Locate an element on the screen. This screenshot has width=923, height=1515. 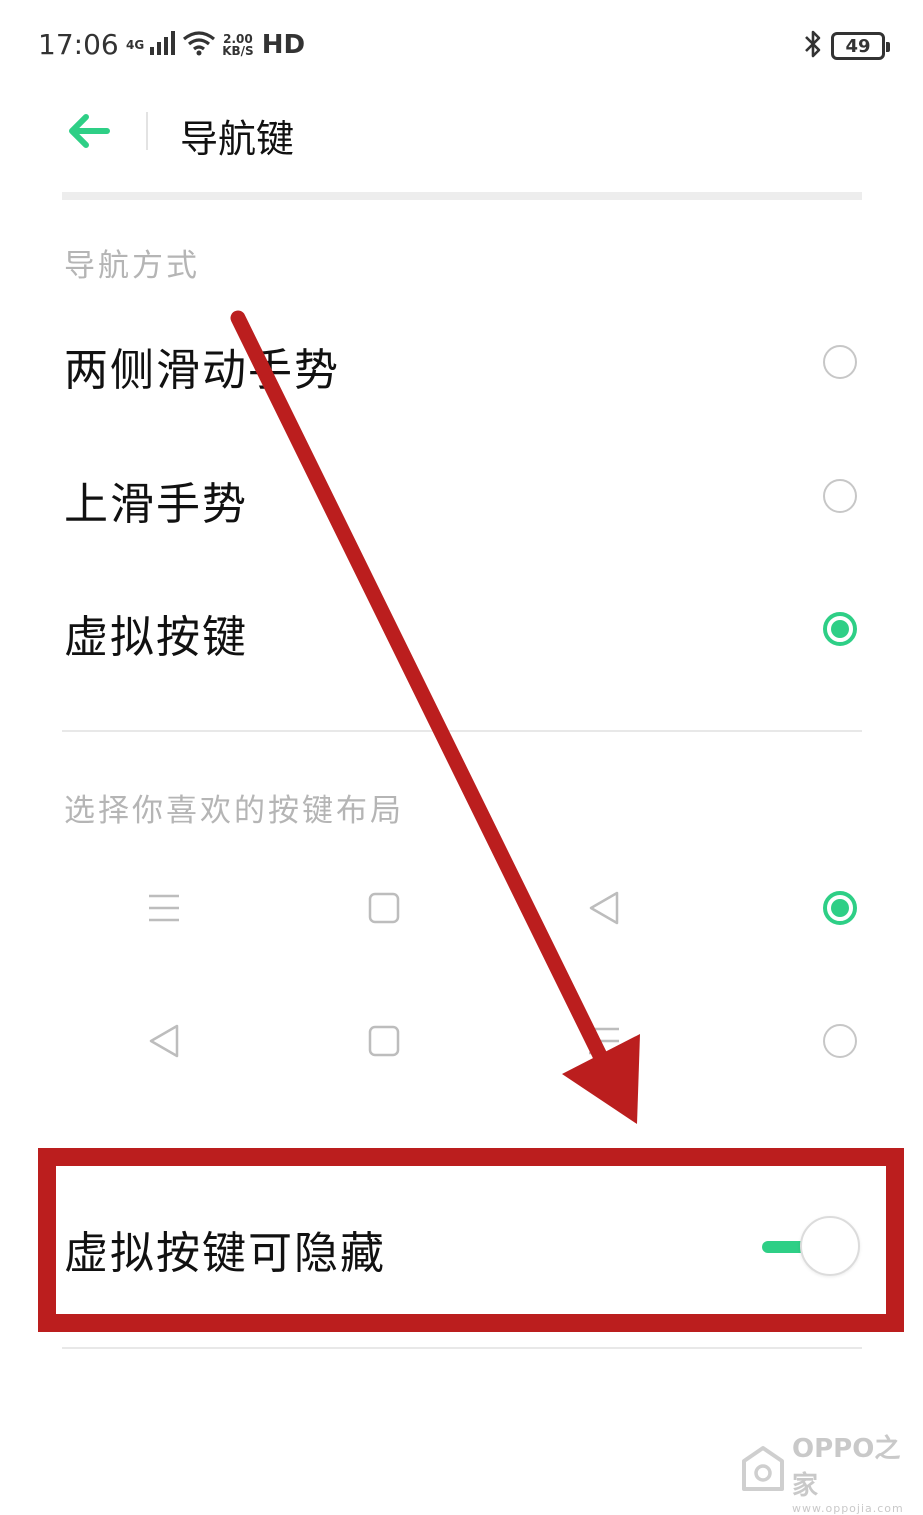
layout-section-label: 选择你喜欢的按键布局 is located at coordinates (234, 811).